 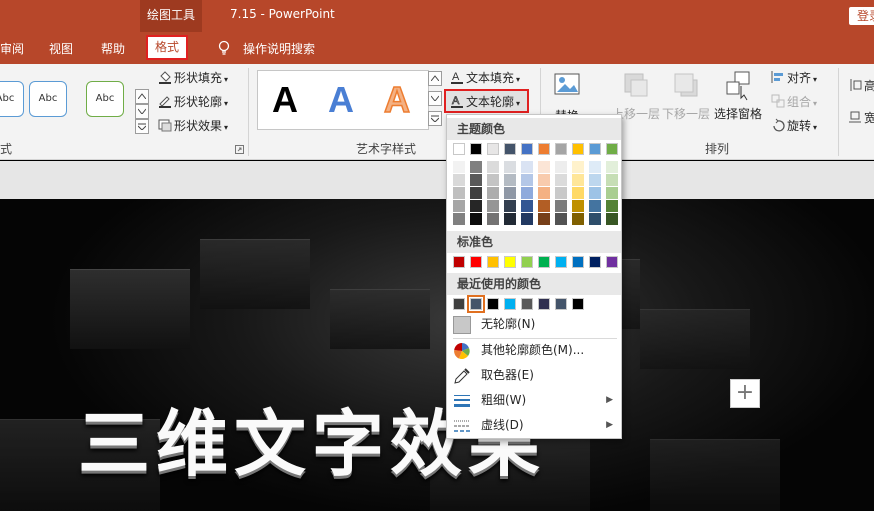 What do you see at coordinates (142, 96) in the screenshot?
I see `gallery-up-button` at bounding box center [142, 96].